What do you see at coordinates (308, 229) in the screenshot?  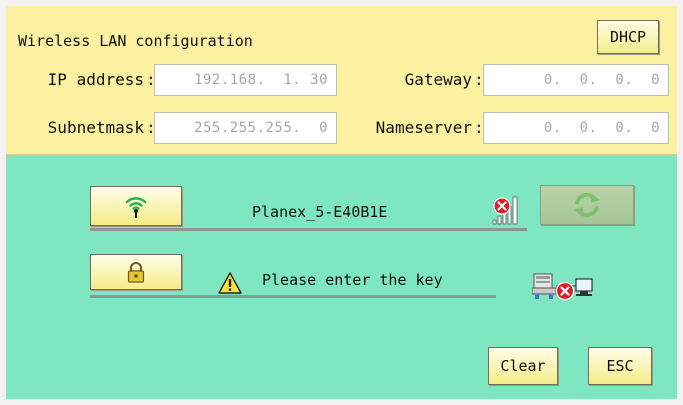 I see `ssid-underline` at bounding box center [308, 229].